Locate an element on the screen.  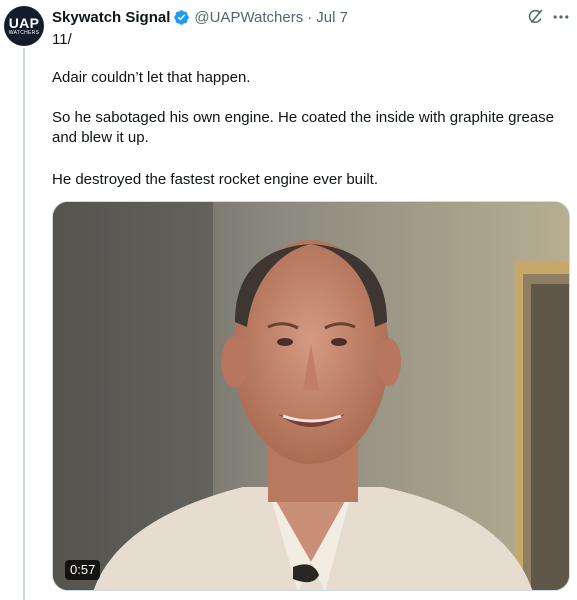
author-handle: @UAPWatchers is located at coordinates (248, 17).